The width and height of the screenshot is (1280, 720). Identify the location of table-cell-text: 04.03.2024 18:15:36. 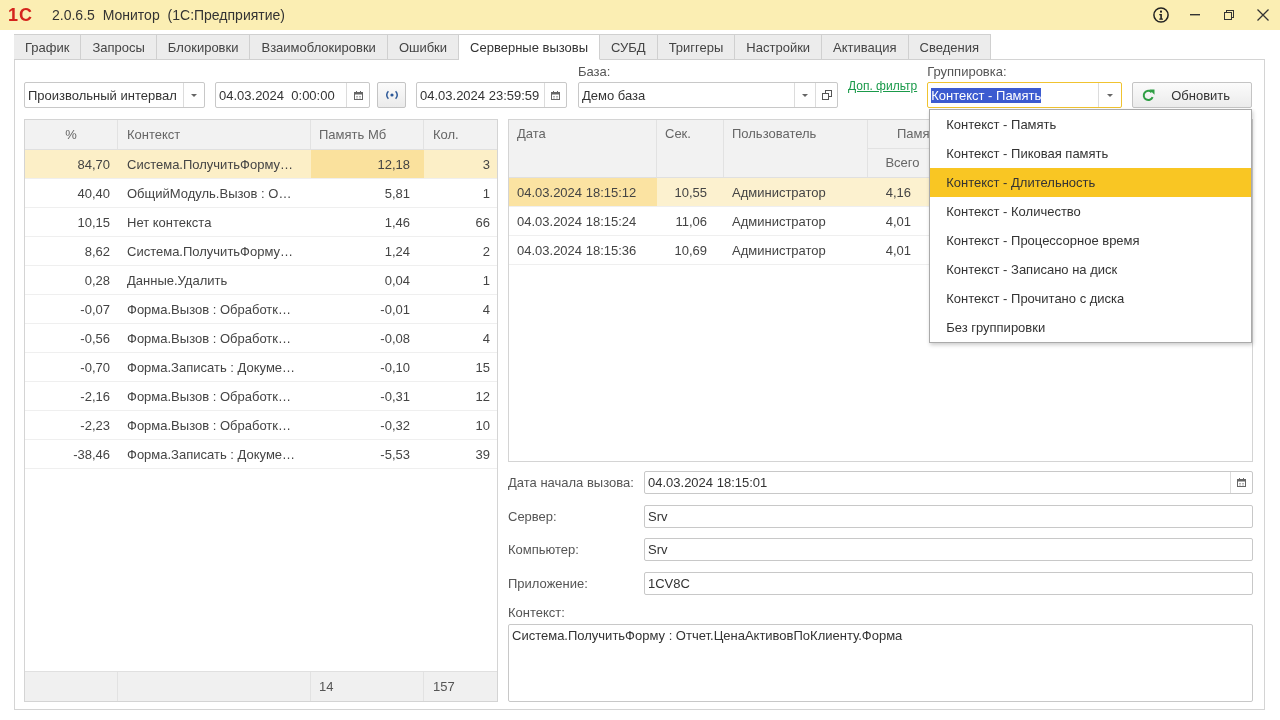
(577, 250).